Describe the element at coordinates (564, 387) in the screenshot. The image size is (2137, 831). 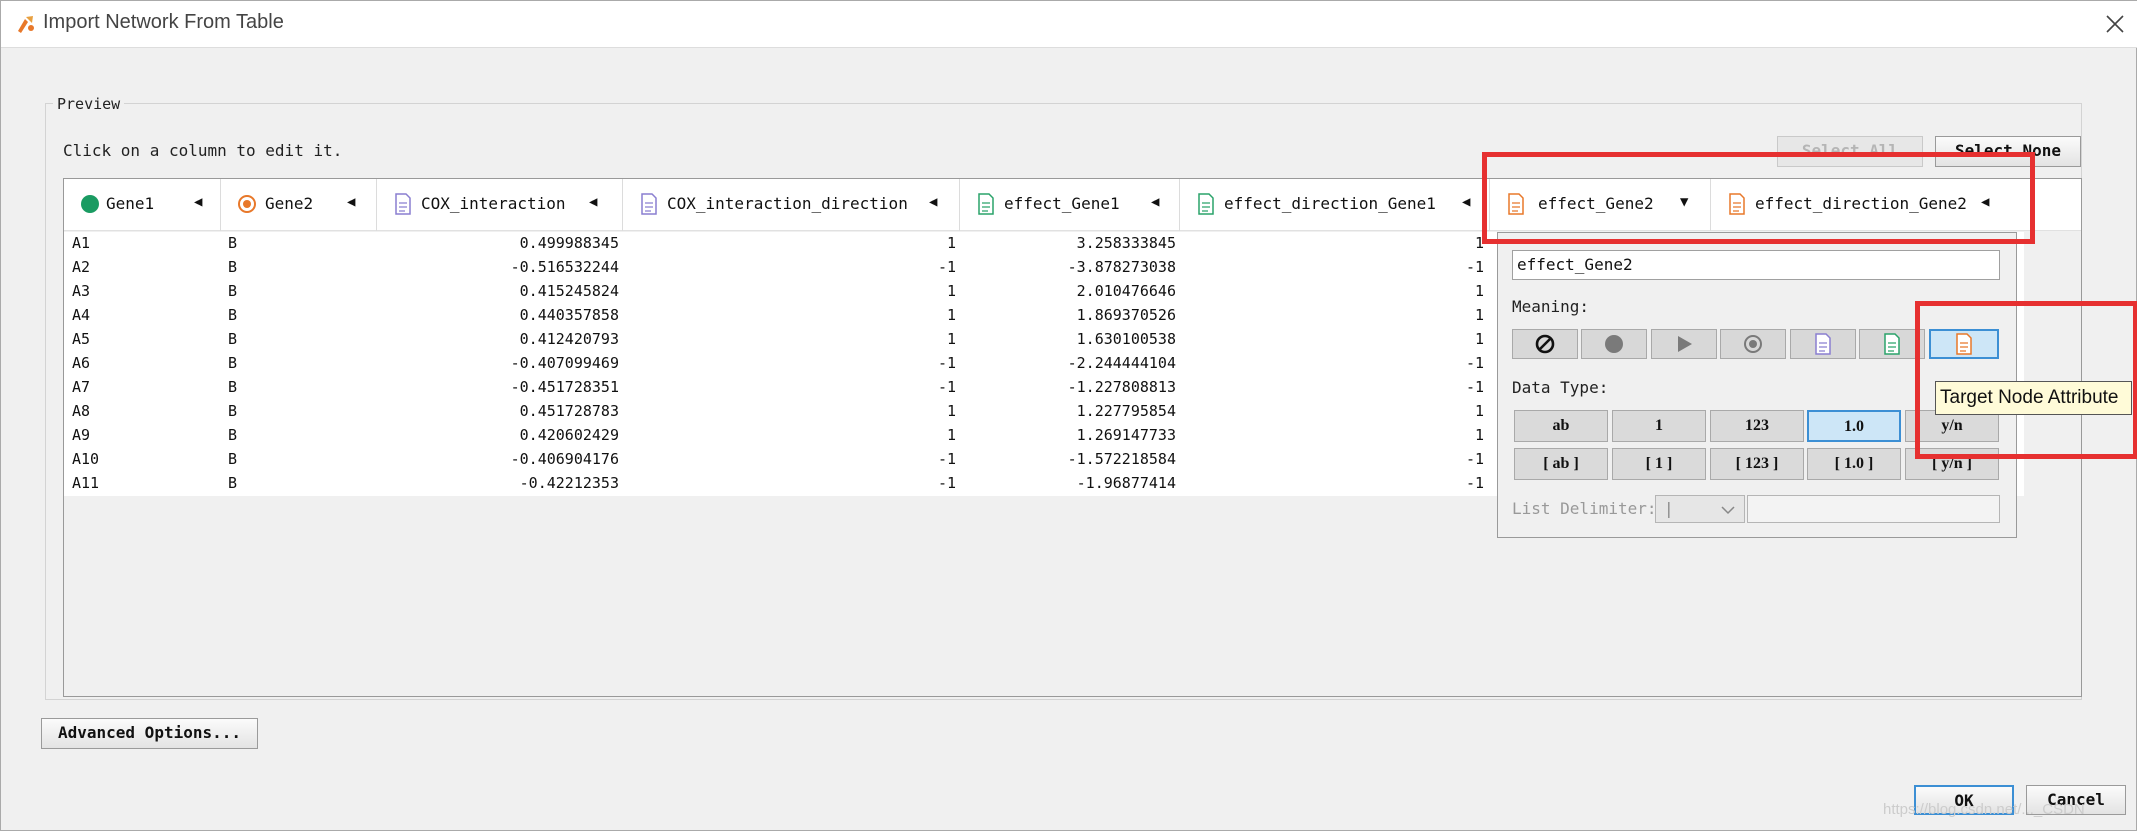
I see `table-cell: -0.451728351` at that location.